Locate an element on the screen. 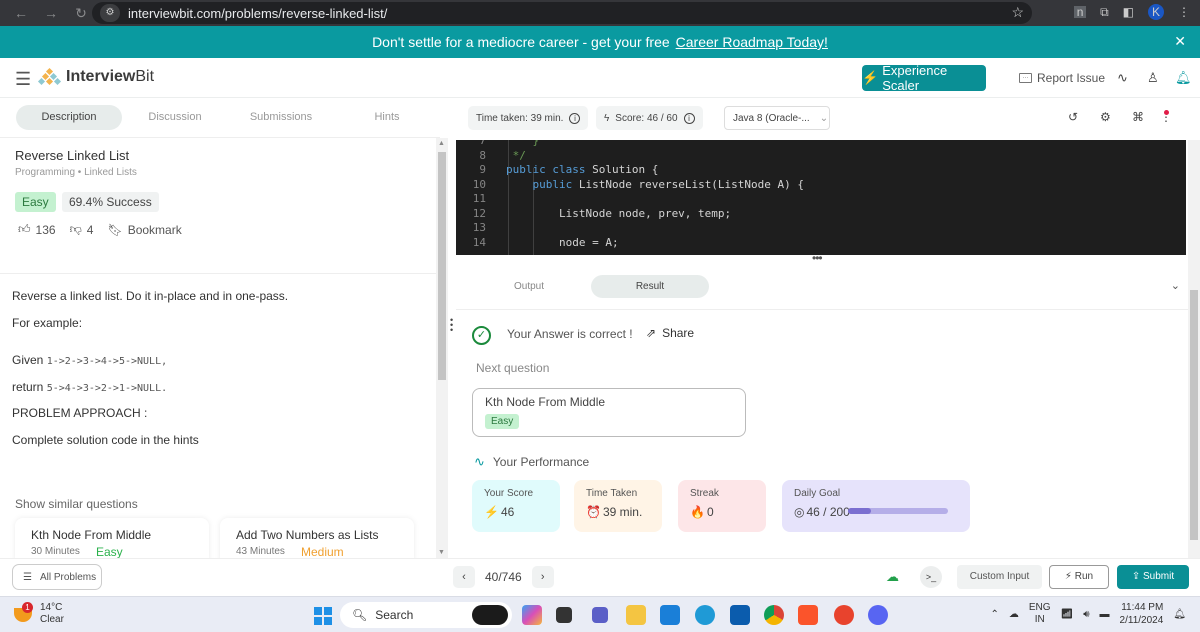  copilot-icon is located at coordinates (490, 615).